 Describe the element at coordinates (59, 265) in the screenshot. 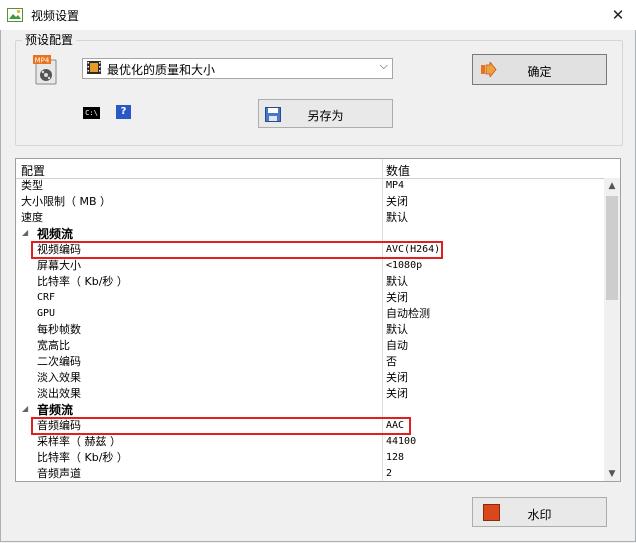

I see `row-name: 屏幕大小` at that location.